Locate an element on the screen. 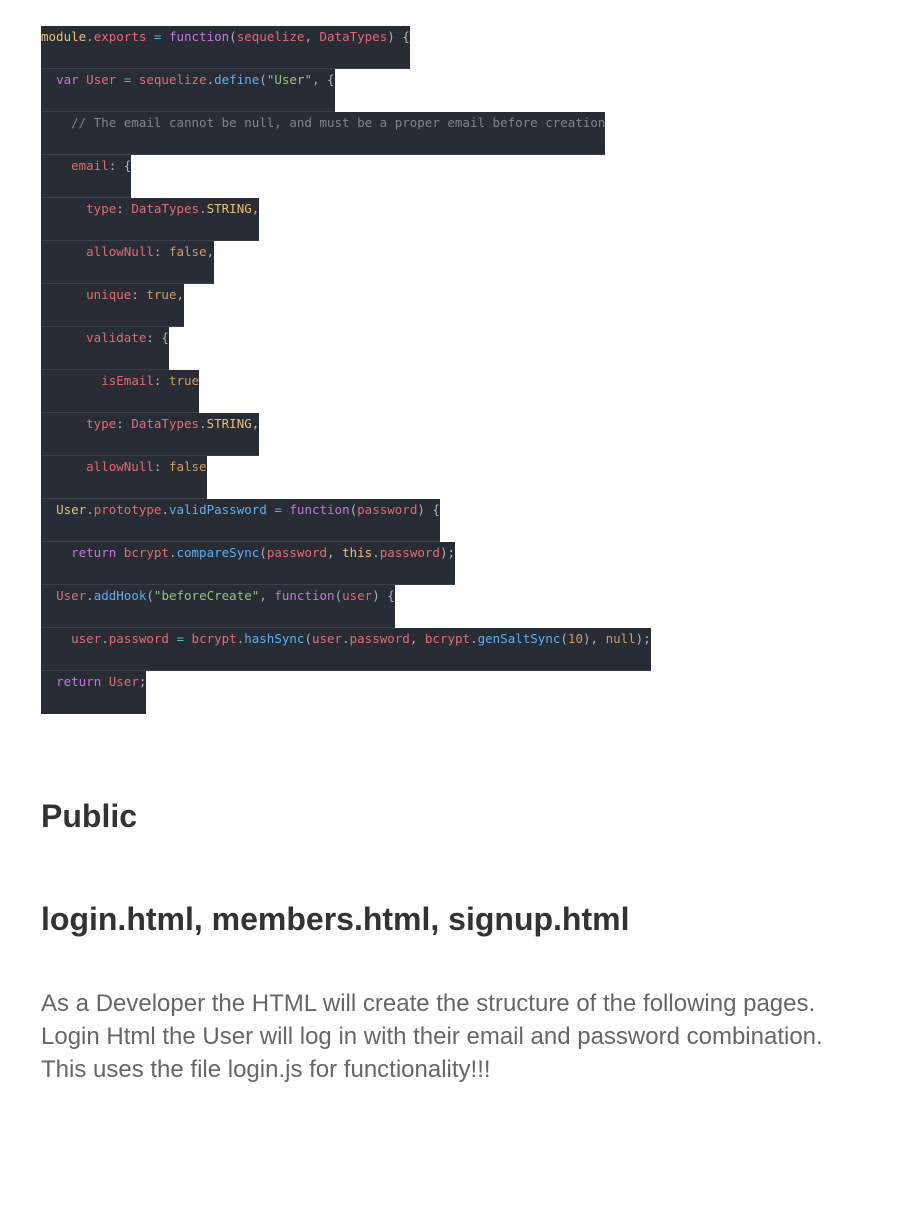 The image size is (908, 1228). code-token: allowNull is located at coordinates (120, 466).